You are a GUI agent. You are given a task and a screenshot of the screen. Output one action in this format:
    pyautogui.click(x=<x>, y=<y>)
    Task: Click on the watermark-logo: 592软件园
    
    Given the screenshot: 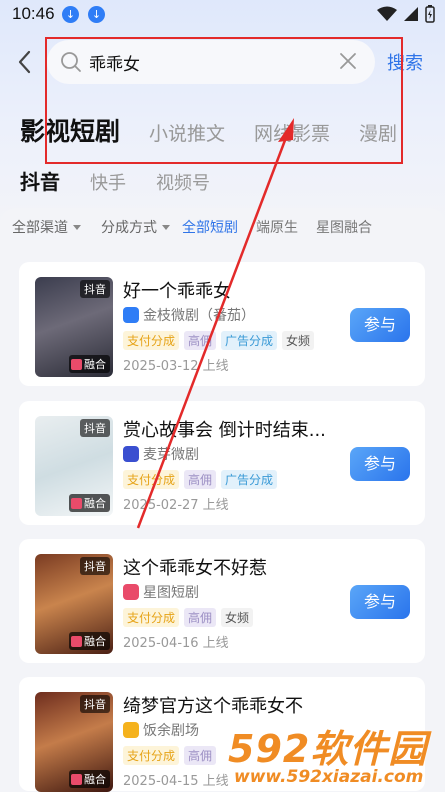 What is the action you would take?
    pyautogui.click(x=328, y=749)
    